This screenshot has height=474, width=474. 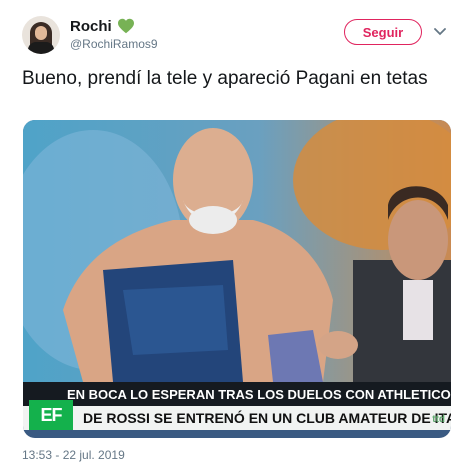 What do you see at coordinates (114, 44) in the screenshot?
I see `author-handle: @RochiRamos9` at bounding box center [114, 44].